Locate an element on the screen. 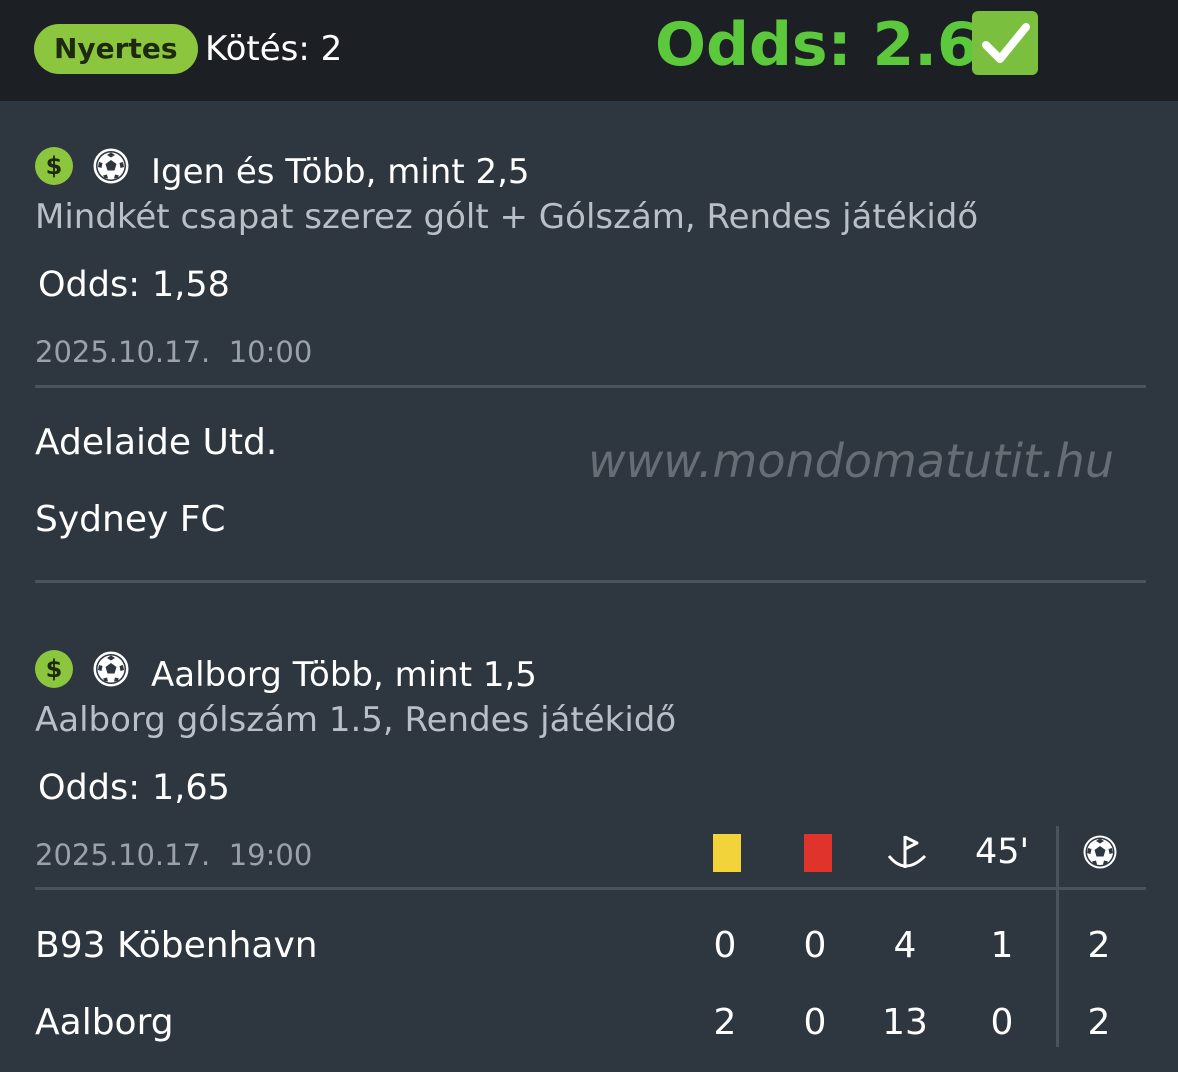 This screenshot has height=1072, width=1178. match-datetime: 2025.10.17. 19:00 is located at coordinates (173, 855).